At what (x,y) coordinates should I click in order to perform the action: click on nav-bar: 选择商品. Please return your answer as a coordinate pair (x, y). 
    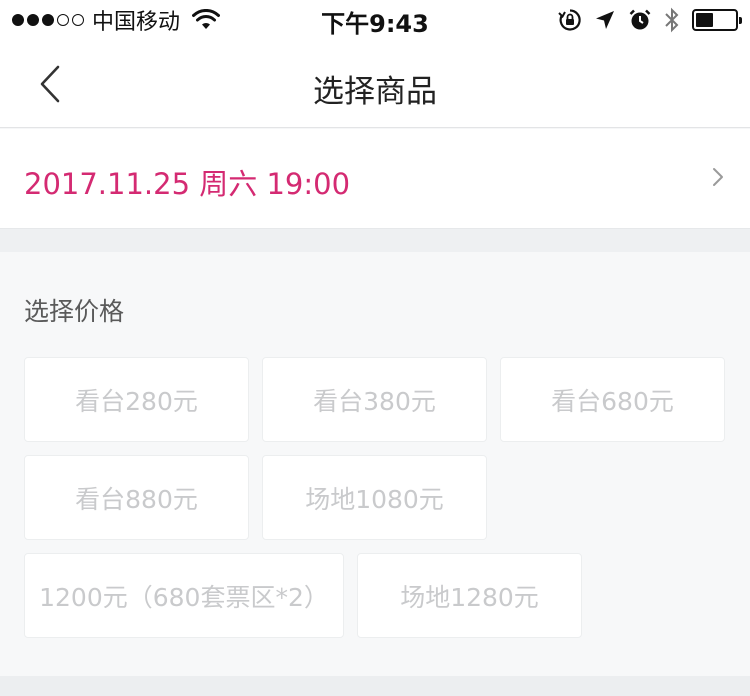
    Looking at the image, I should click on (375, 84).